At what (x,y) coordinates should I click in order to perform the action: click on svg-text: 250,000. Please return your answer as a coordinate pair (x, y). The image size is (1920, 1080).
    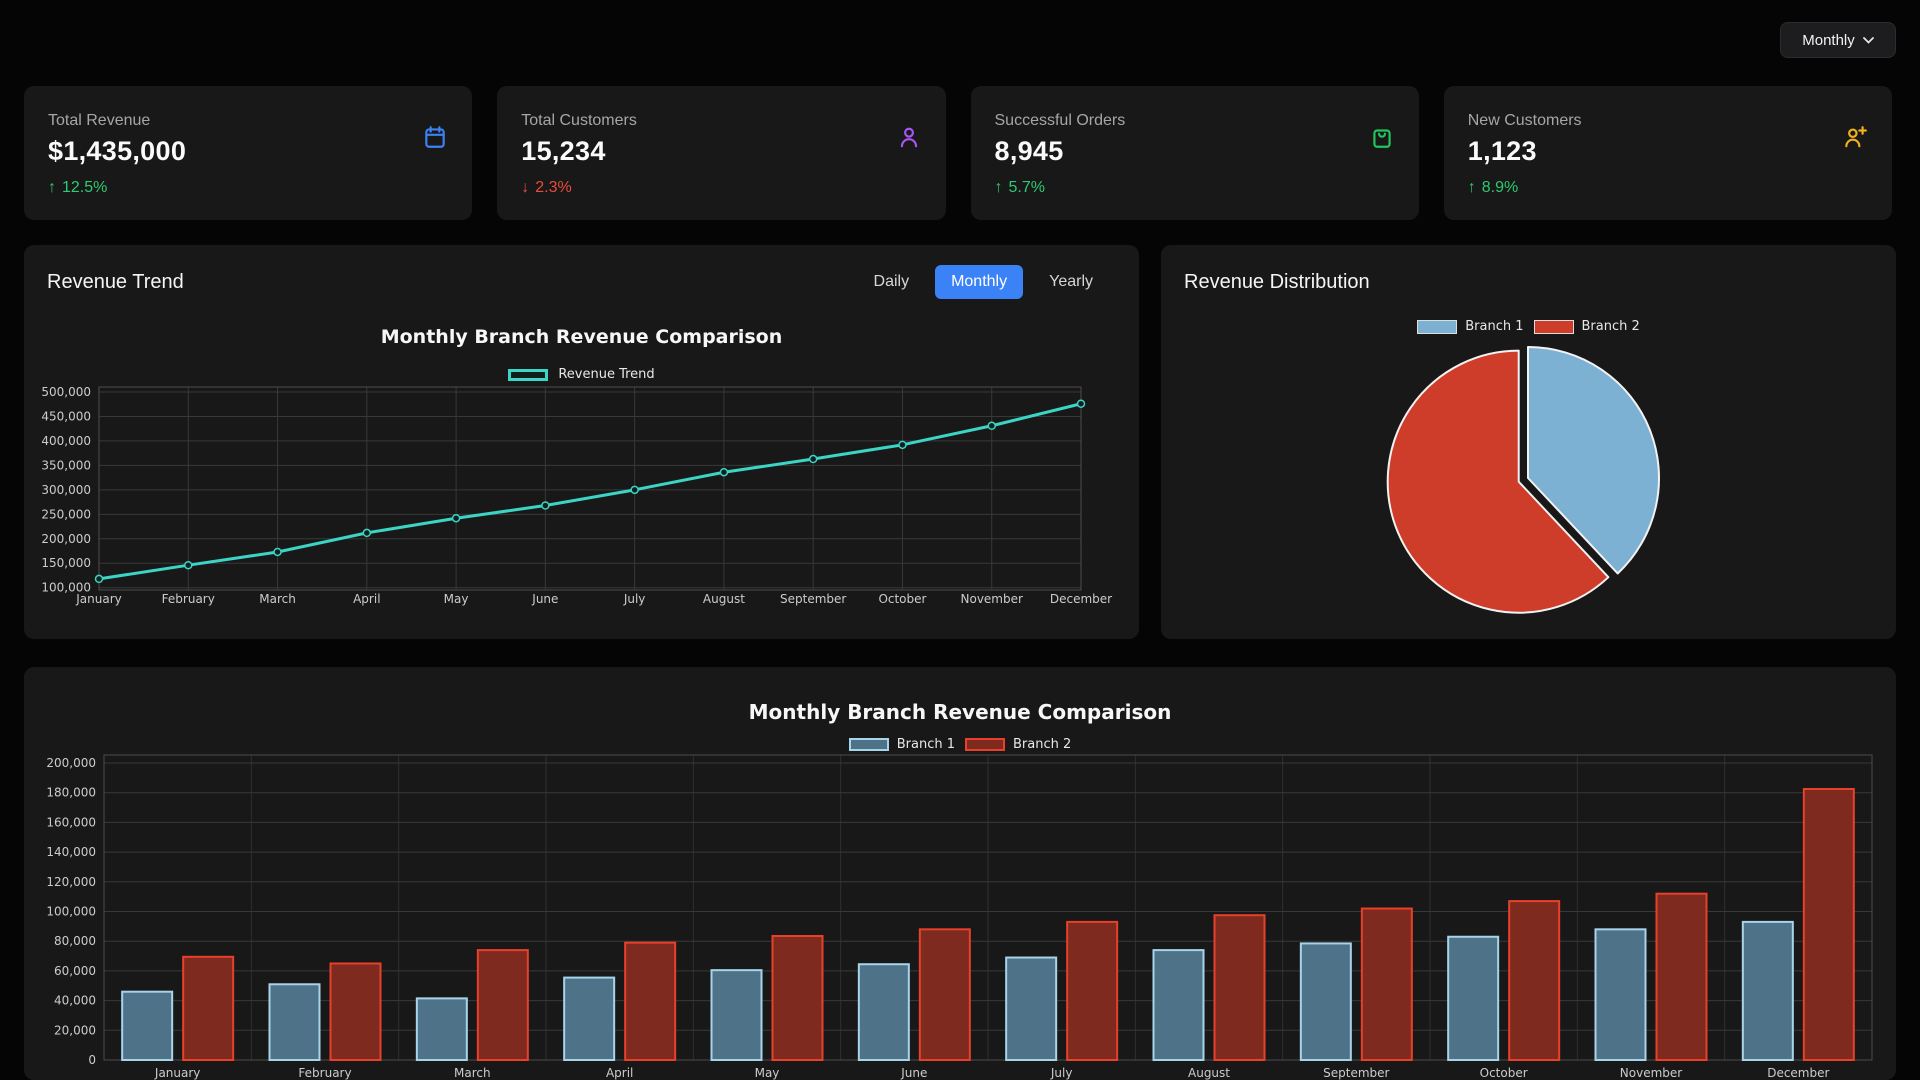
    Looking at the image, I should click on (66, 514).